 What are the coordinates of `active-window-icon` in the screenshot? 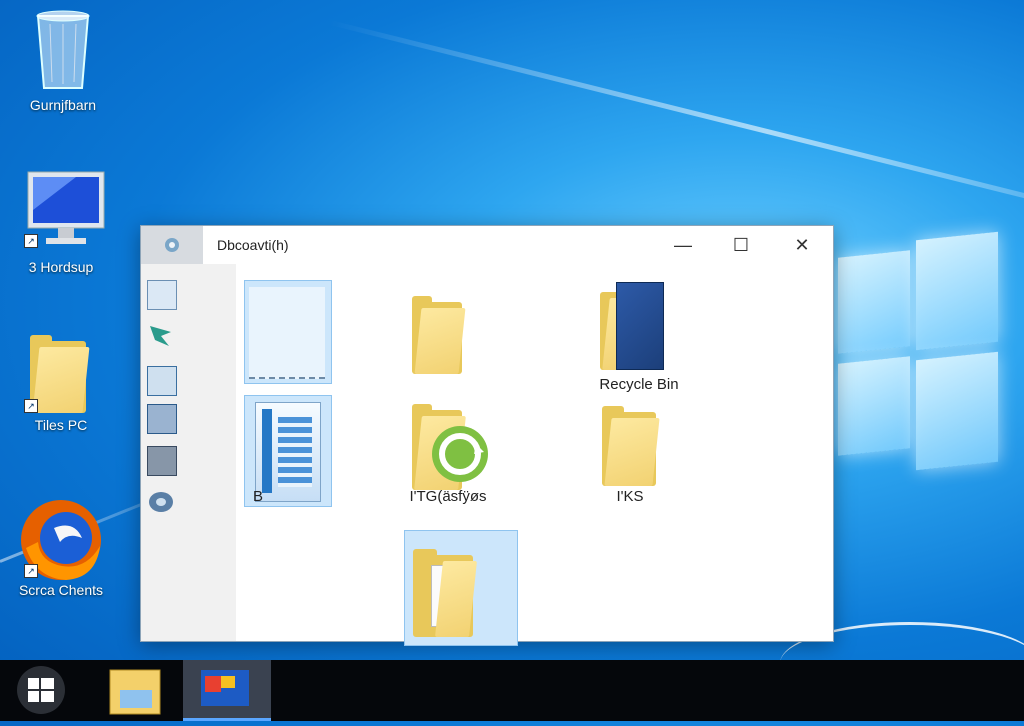 It's located at (225, 688).